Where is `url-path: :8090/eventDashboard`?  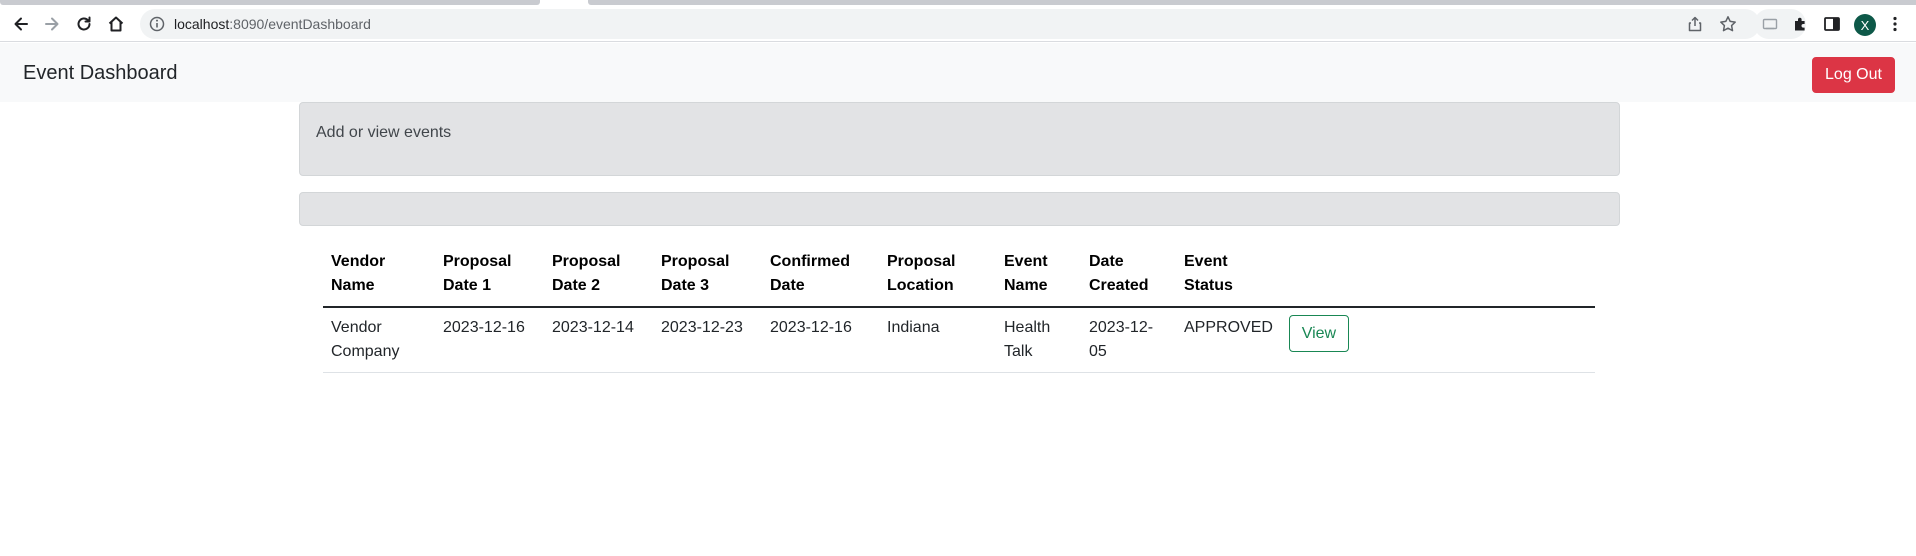 url-path: :8090/eventDashboard is located at coordinates (300, 24).